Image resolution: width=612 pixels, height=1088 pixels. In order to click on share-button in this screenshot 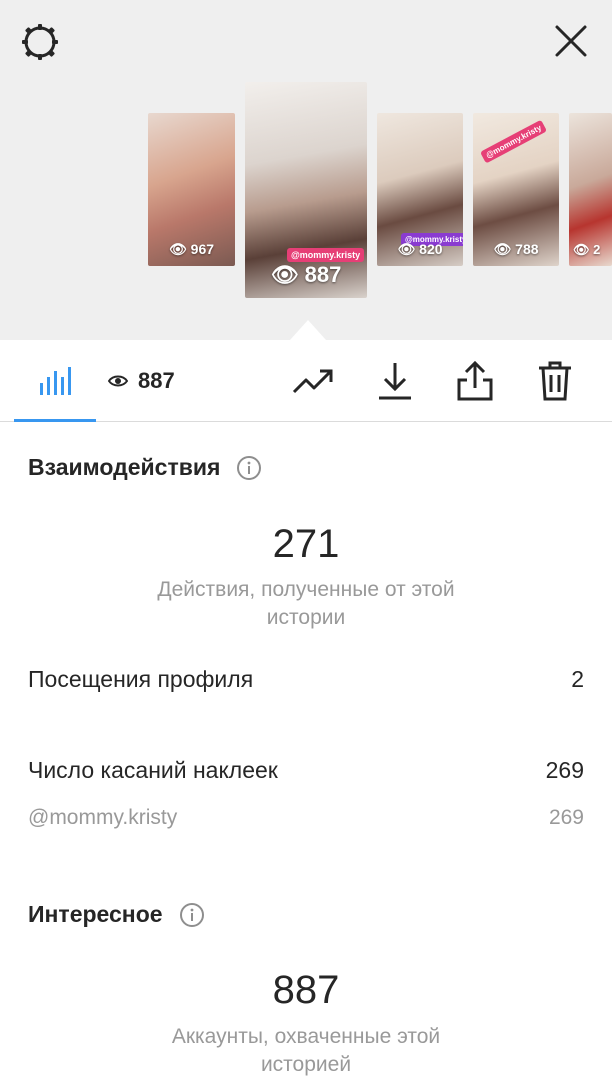, I will do `click(475, 381)`.